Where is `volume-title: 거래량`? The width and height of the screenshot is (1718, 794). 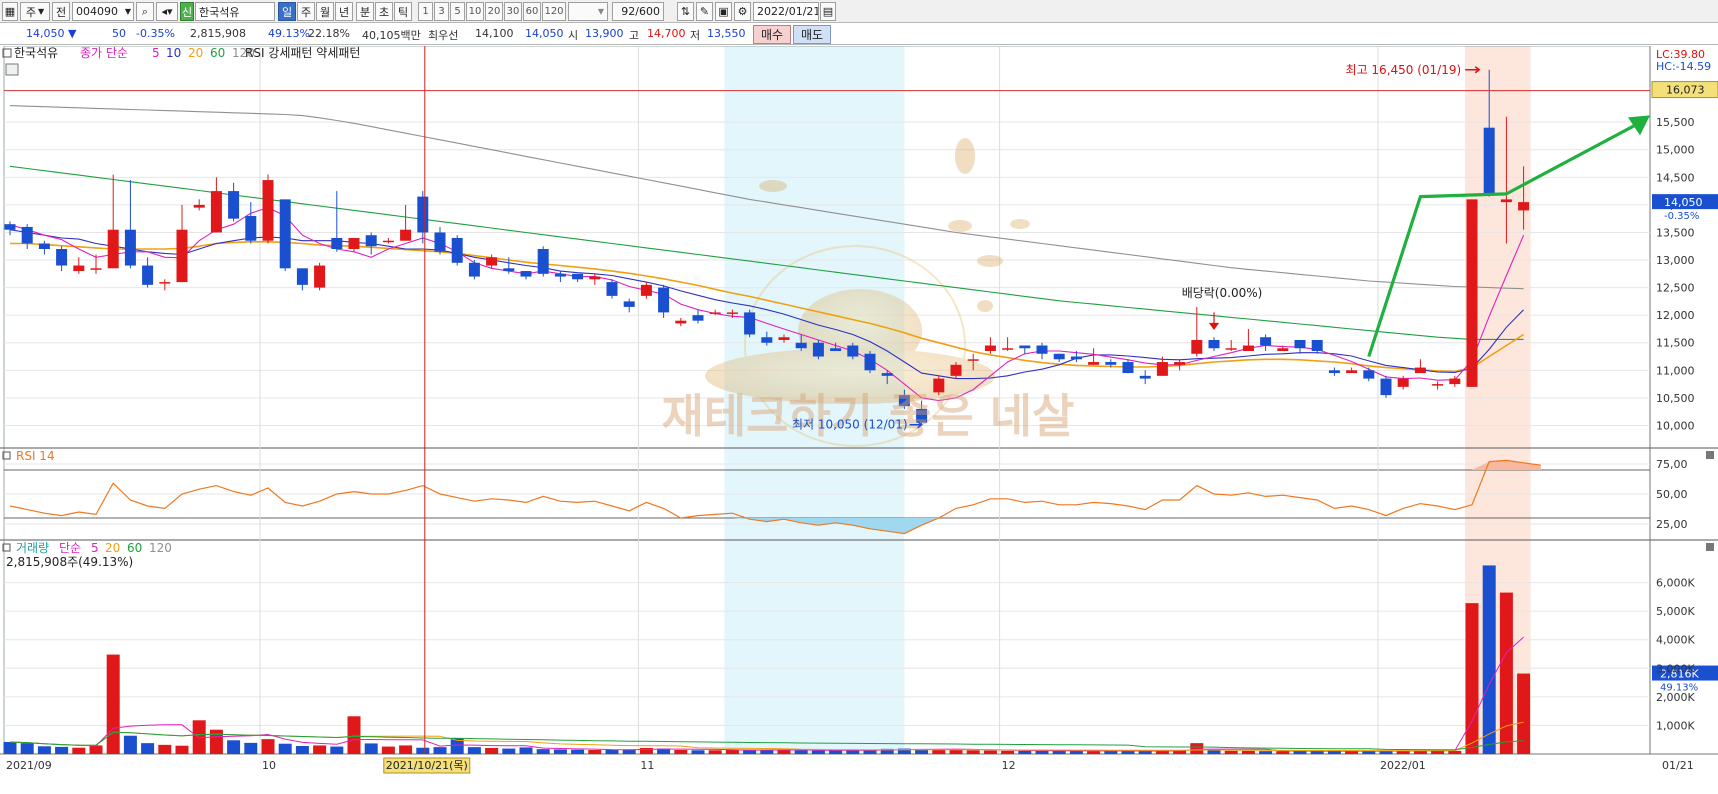 volume-title: 거래량 is located at coordinates (32, 548).